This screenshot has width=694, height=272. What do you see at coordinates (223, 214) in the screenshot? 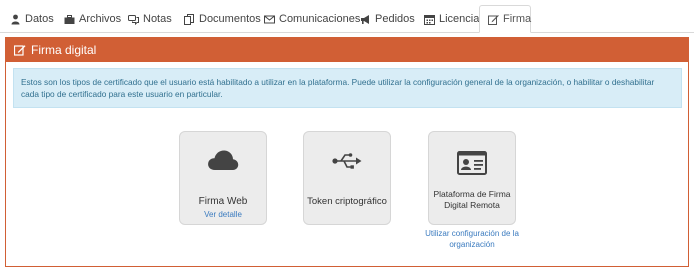
I see `ver-detalle-link: Ver detalle` at bounding box center [223, 214].